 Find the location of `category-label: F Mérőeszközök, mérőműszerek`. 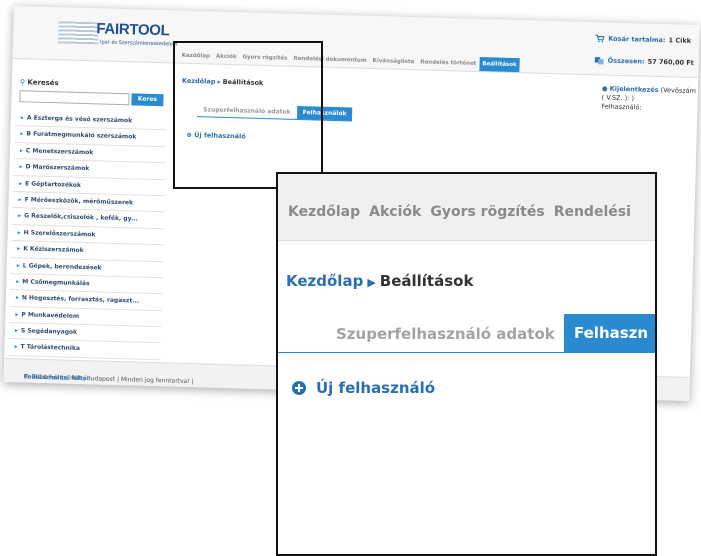

category-label: F Mérőeszközök, mérőműszerek is located at coordinates (79, 201).